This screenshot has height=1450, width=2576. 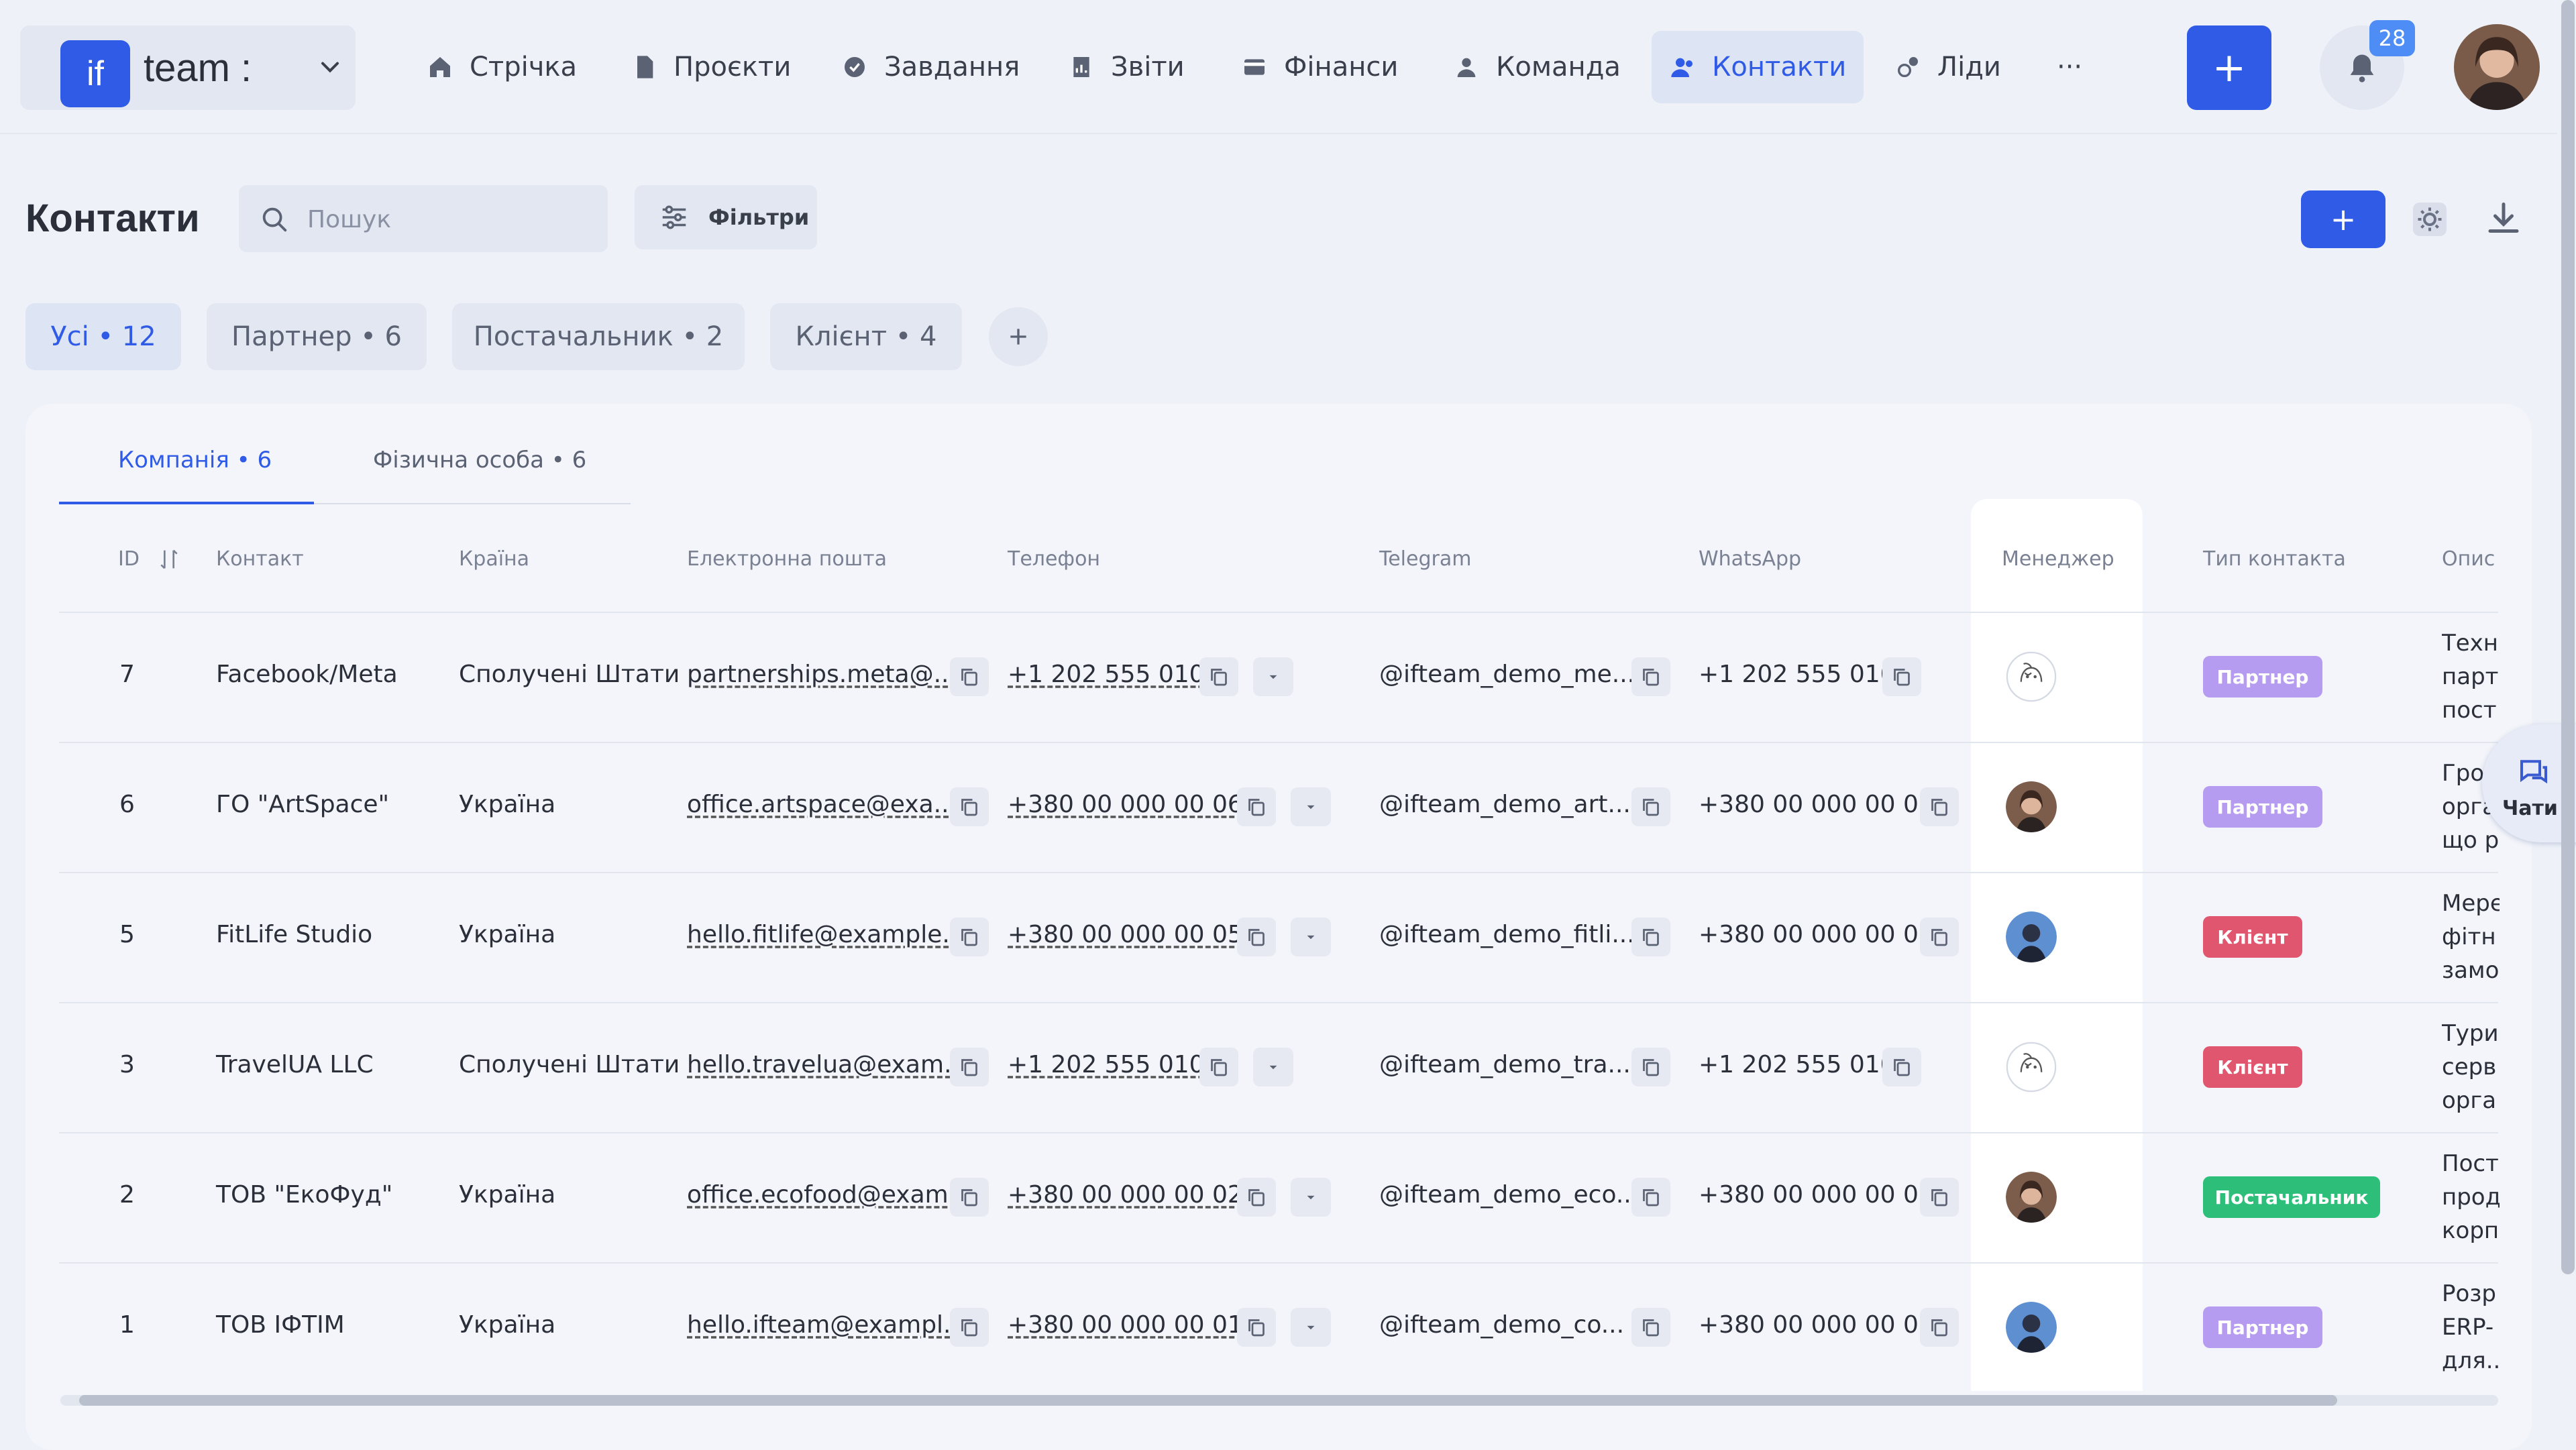 I want to click on cell-whatsapp: +380 00 000 00 05, so click(x=1816, y=934).